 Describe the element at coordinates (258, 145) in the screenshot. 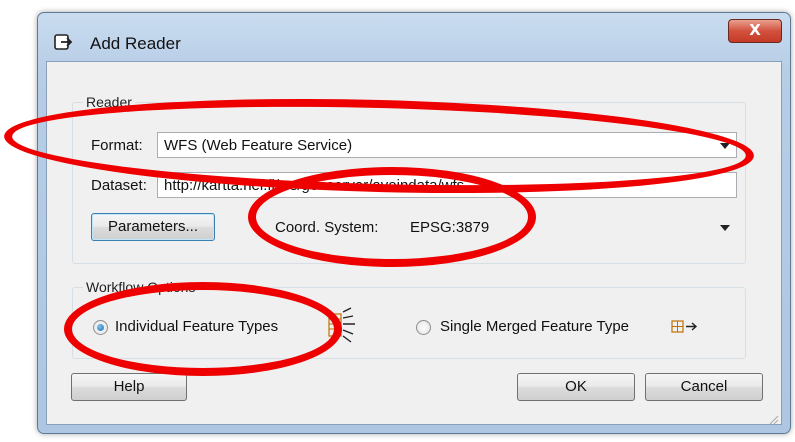

I see `format-value: WFS (Web Feature Service)` at that location.